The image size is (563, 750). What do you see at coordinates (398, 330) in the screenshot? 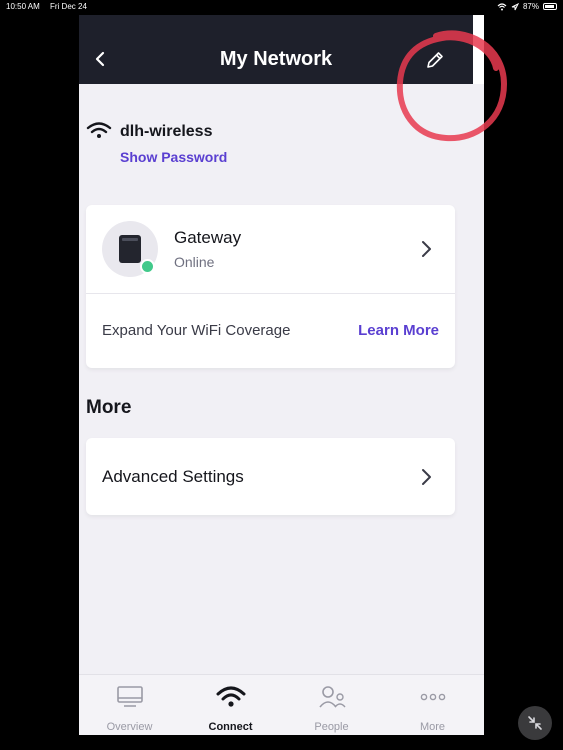
I see `learn-more-link: Learn More` at bounding box center [398, 330].